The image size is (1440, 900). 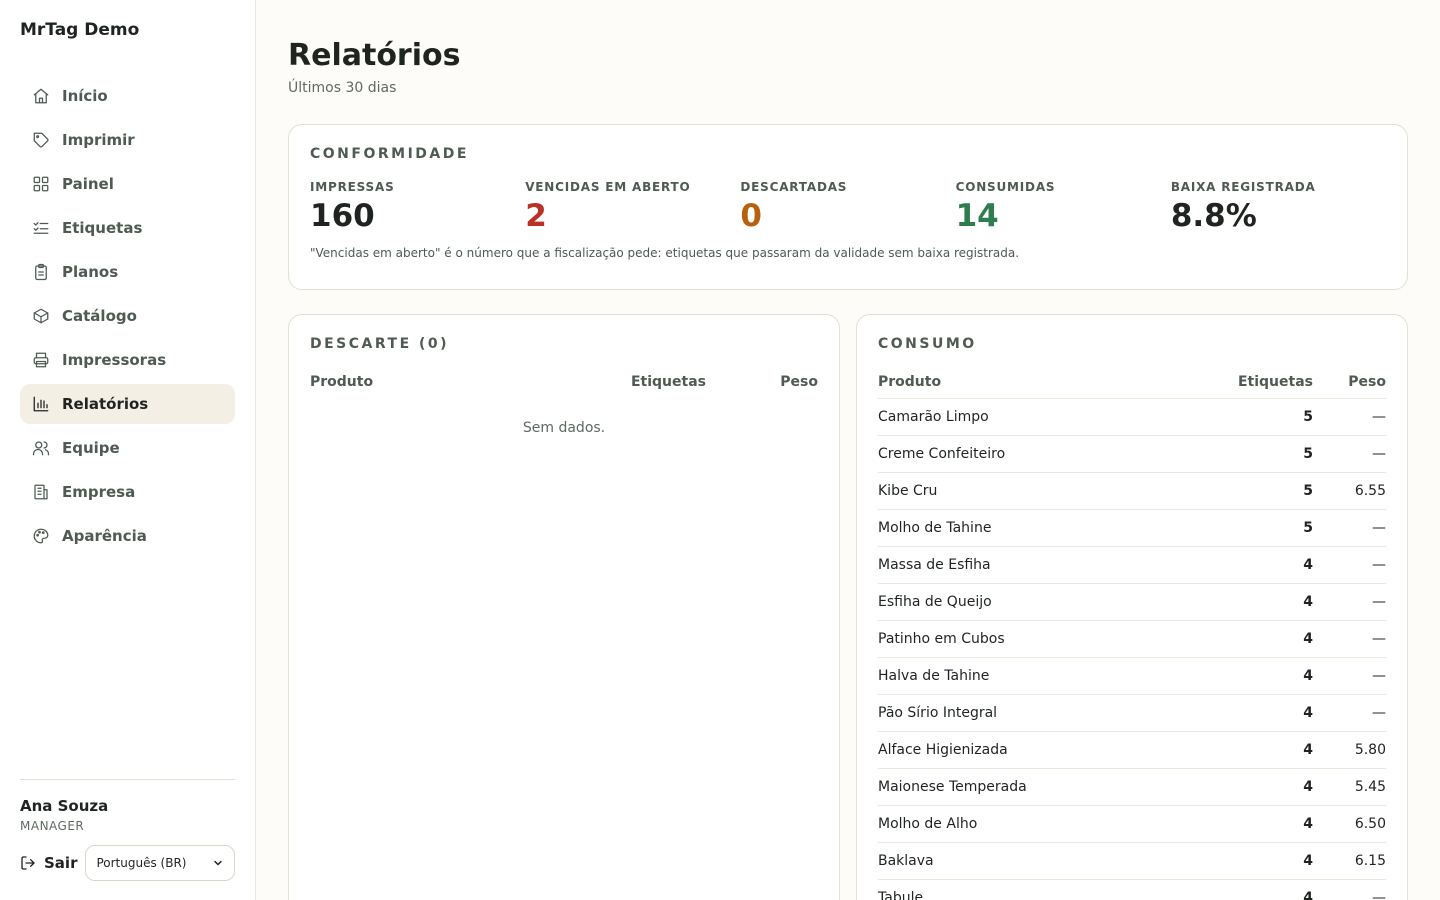 What do you see at coordinates (342, 216) in the screenshot?
I see `stat-value: 160` at bounding box center [342, 216].